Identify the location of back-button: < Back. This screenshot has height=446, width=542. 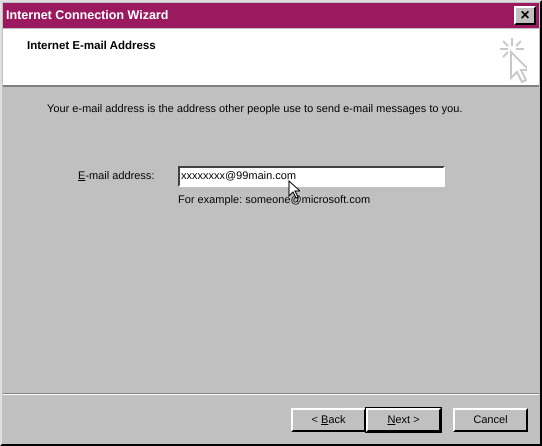
(328, 420).